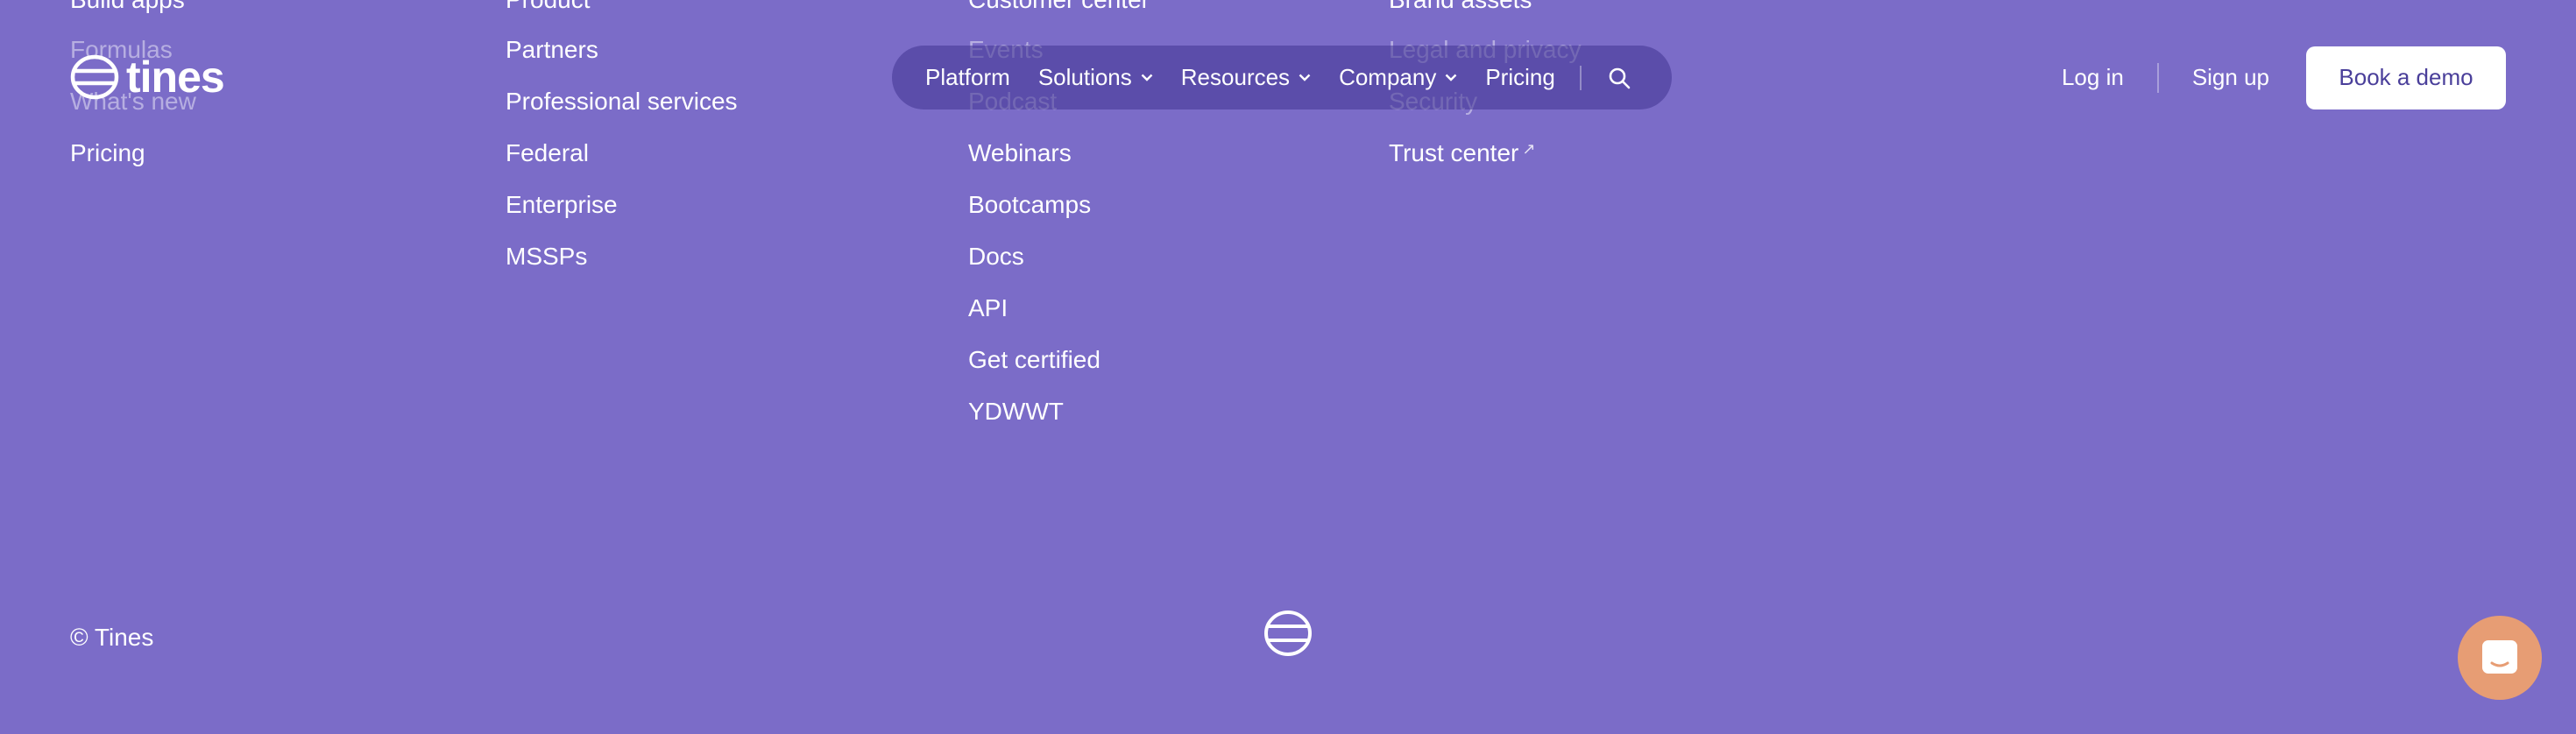 The image size is (2576, 734). Describe the element at coordinates (1235, 77) in the screenshot. I see `nav-resources-label: Resources` at that location.